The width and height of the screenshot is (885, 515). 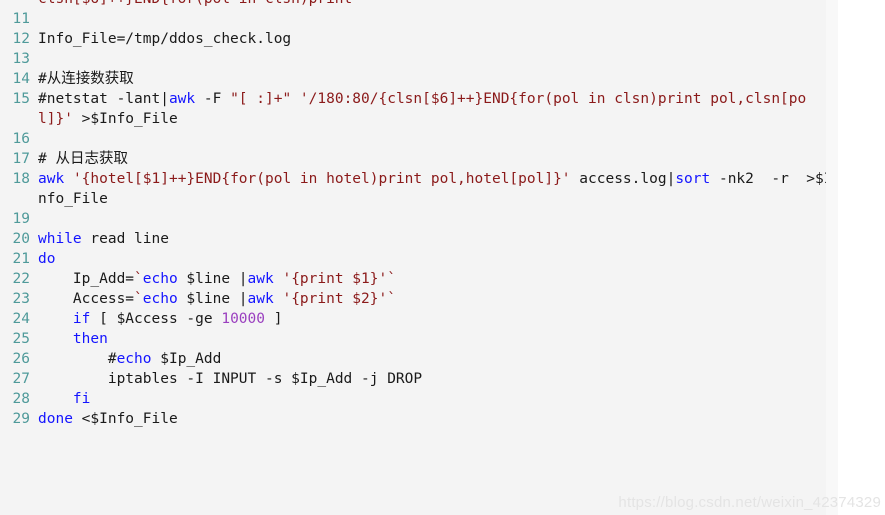 I want to click on code-text: #echo $Ip_Add, so click(x=438, y=359).